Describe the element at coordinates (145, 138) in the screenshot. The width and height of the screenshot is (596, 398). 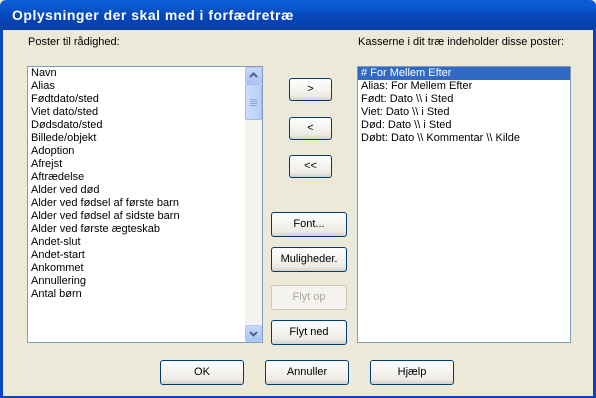
I see `list-item: Billede/objekt` at that location.